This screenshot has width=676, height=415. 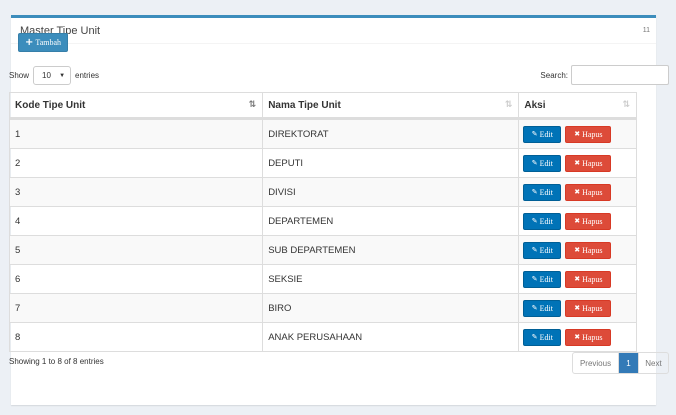 I want to click on search-label: Search:, so click(x=554, y=75).